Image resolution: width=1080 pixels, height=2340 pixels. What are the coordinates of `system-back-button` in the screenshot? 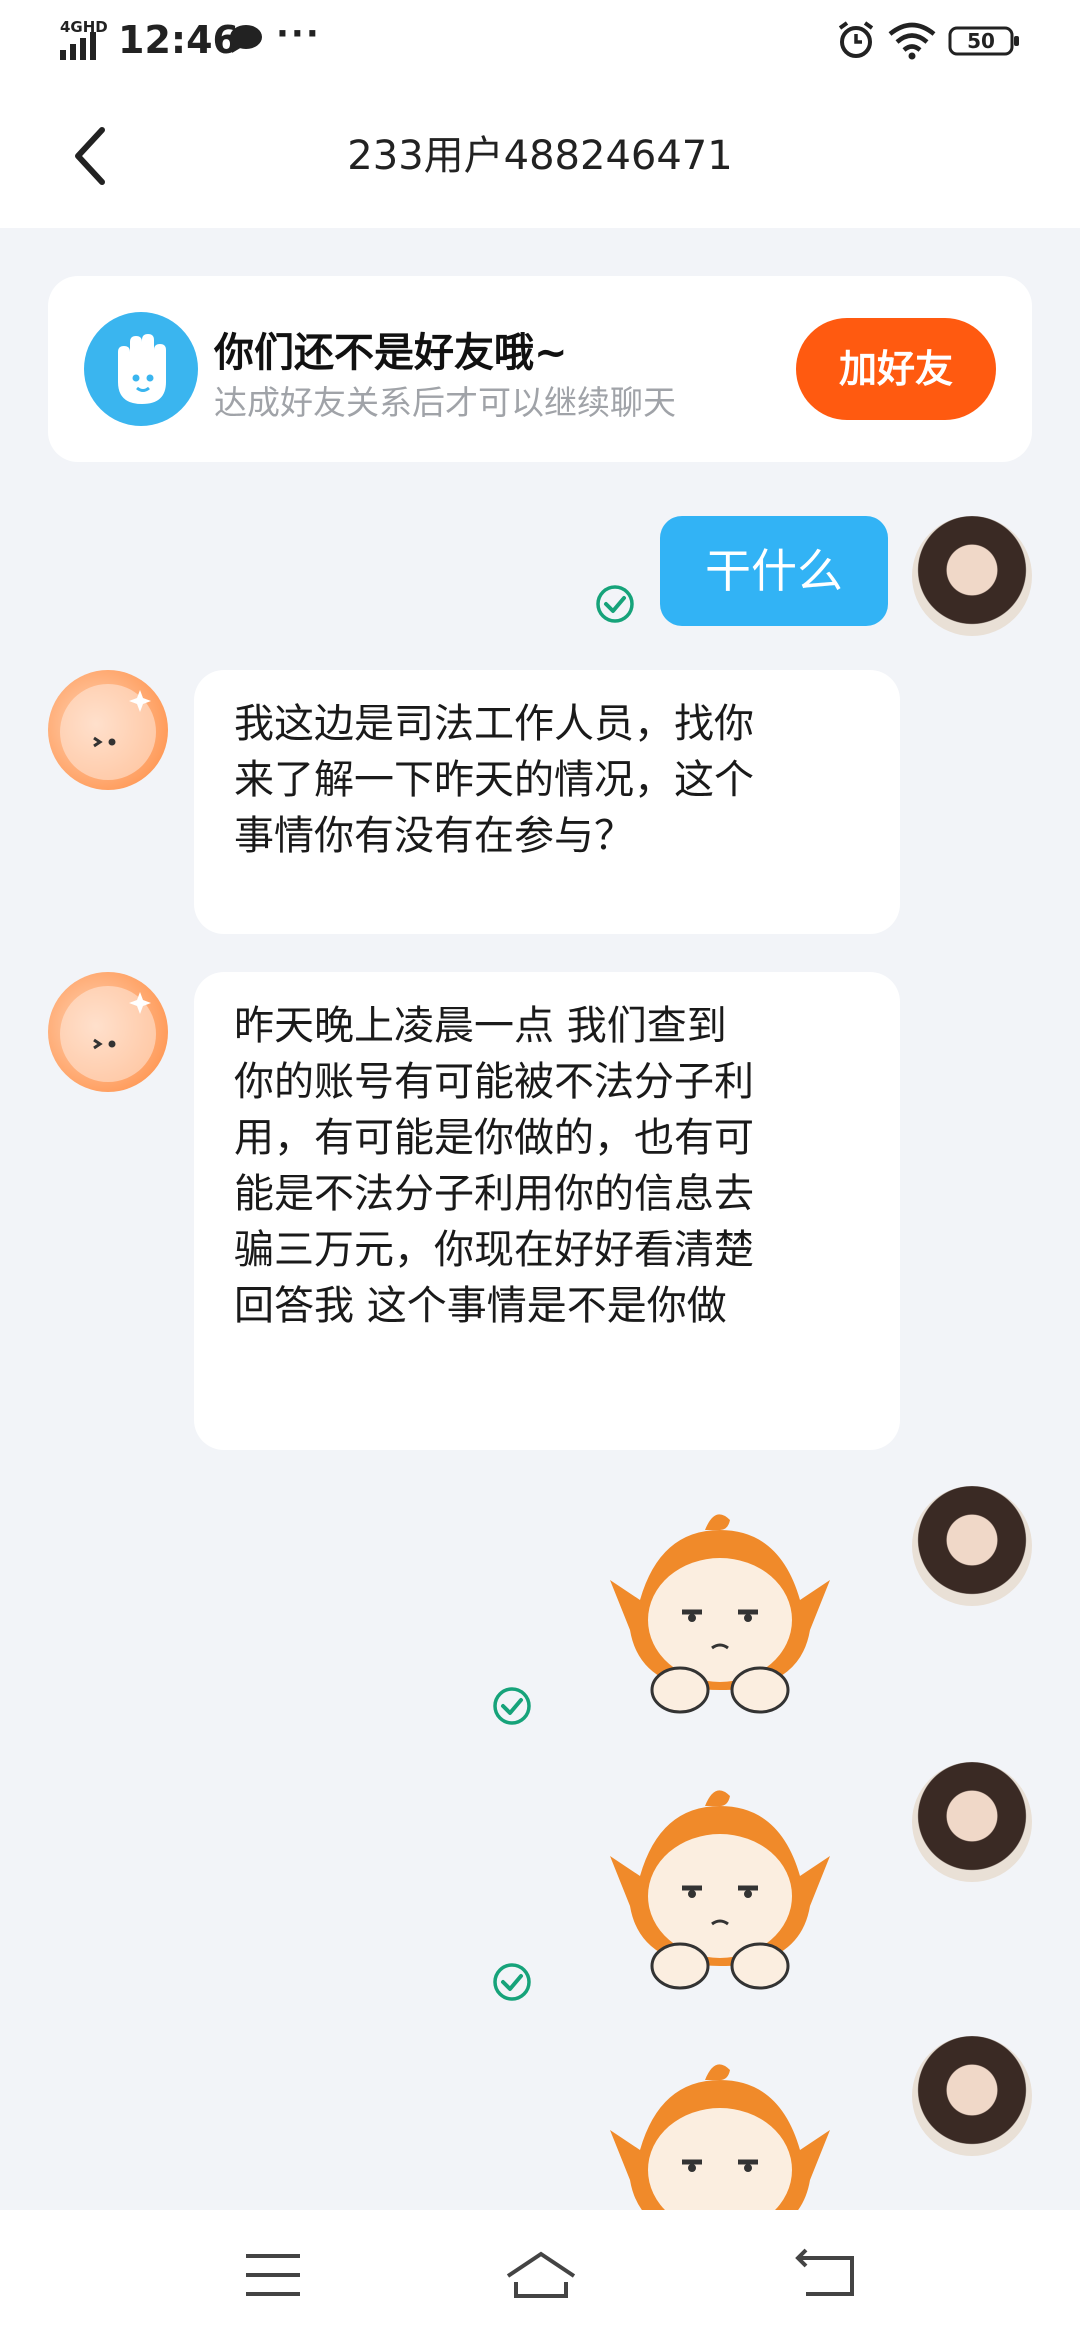 It's located at (825, 2275).